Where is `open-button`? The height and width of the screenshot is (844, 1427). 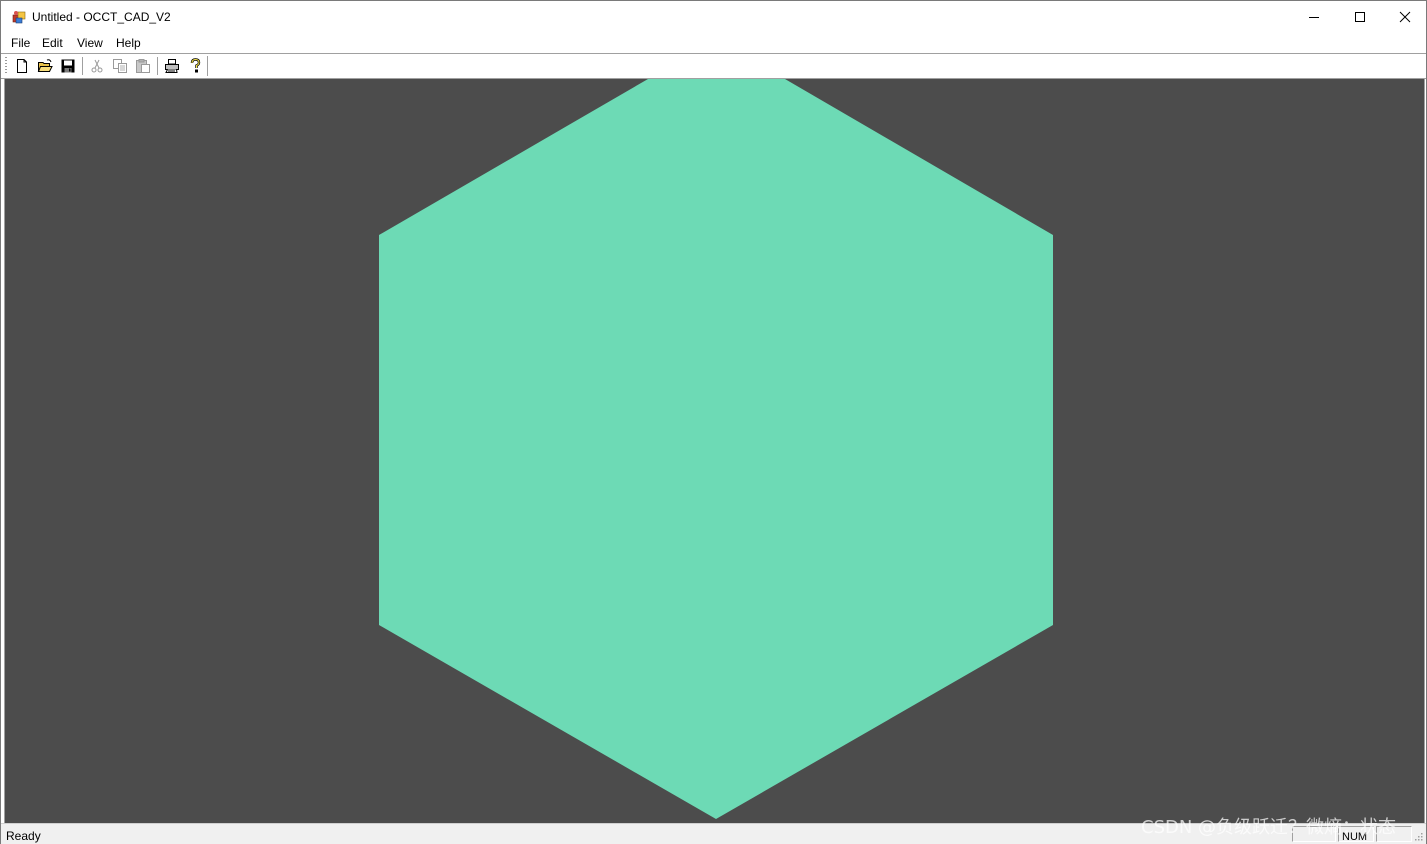 open-button is located at coordinates (45, 66).